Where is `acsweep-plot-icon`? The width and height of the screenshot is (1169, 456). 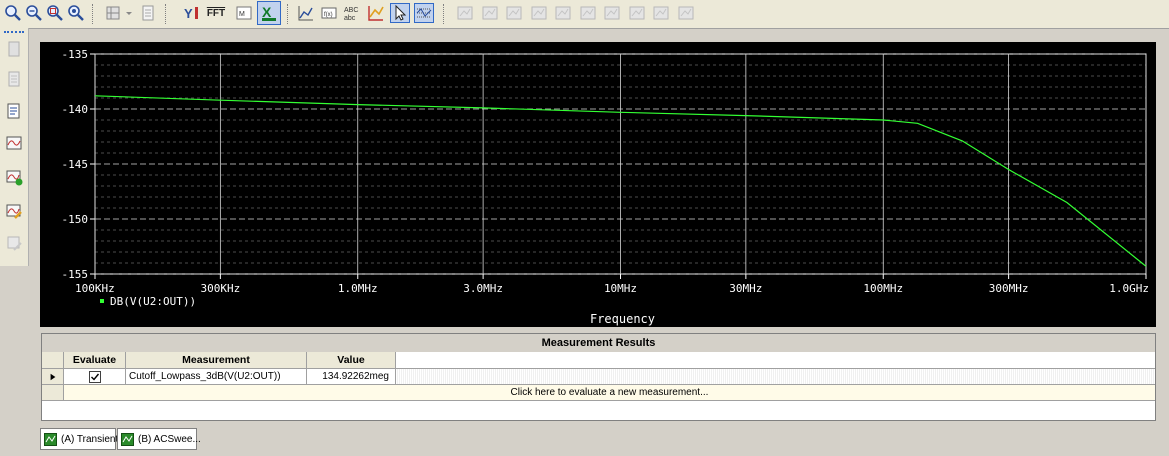 acsweep-plot-icon is located at coordinates (127, 439).